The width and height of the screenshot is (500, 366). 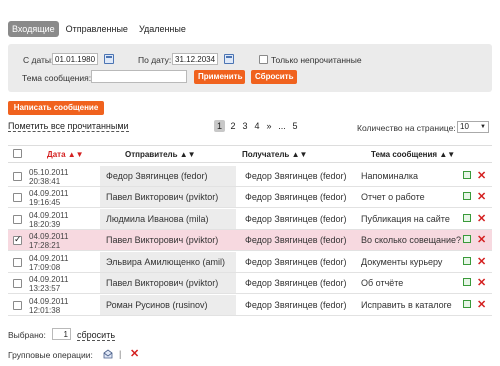 I want to click on row-sender: Эльвира Амилющенко (amil), so click(x=165, y=262).